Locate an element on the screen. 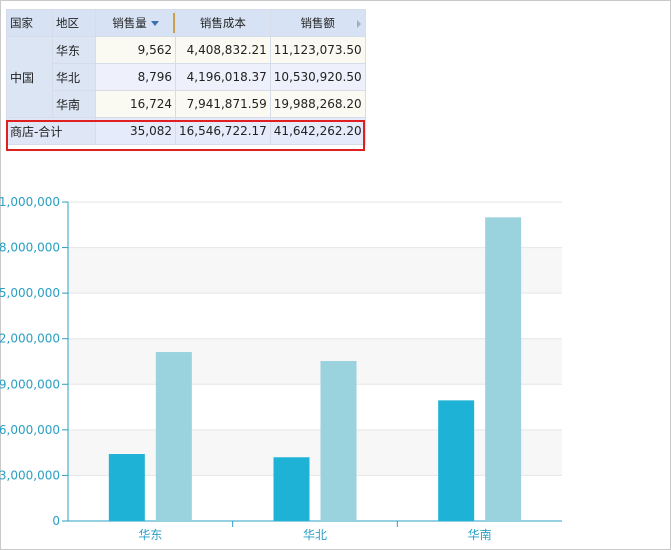 This screenshot has height=550, width=671. country-cell: 中国 is located at coordinates (29, 77).